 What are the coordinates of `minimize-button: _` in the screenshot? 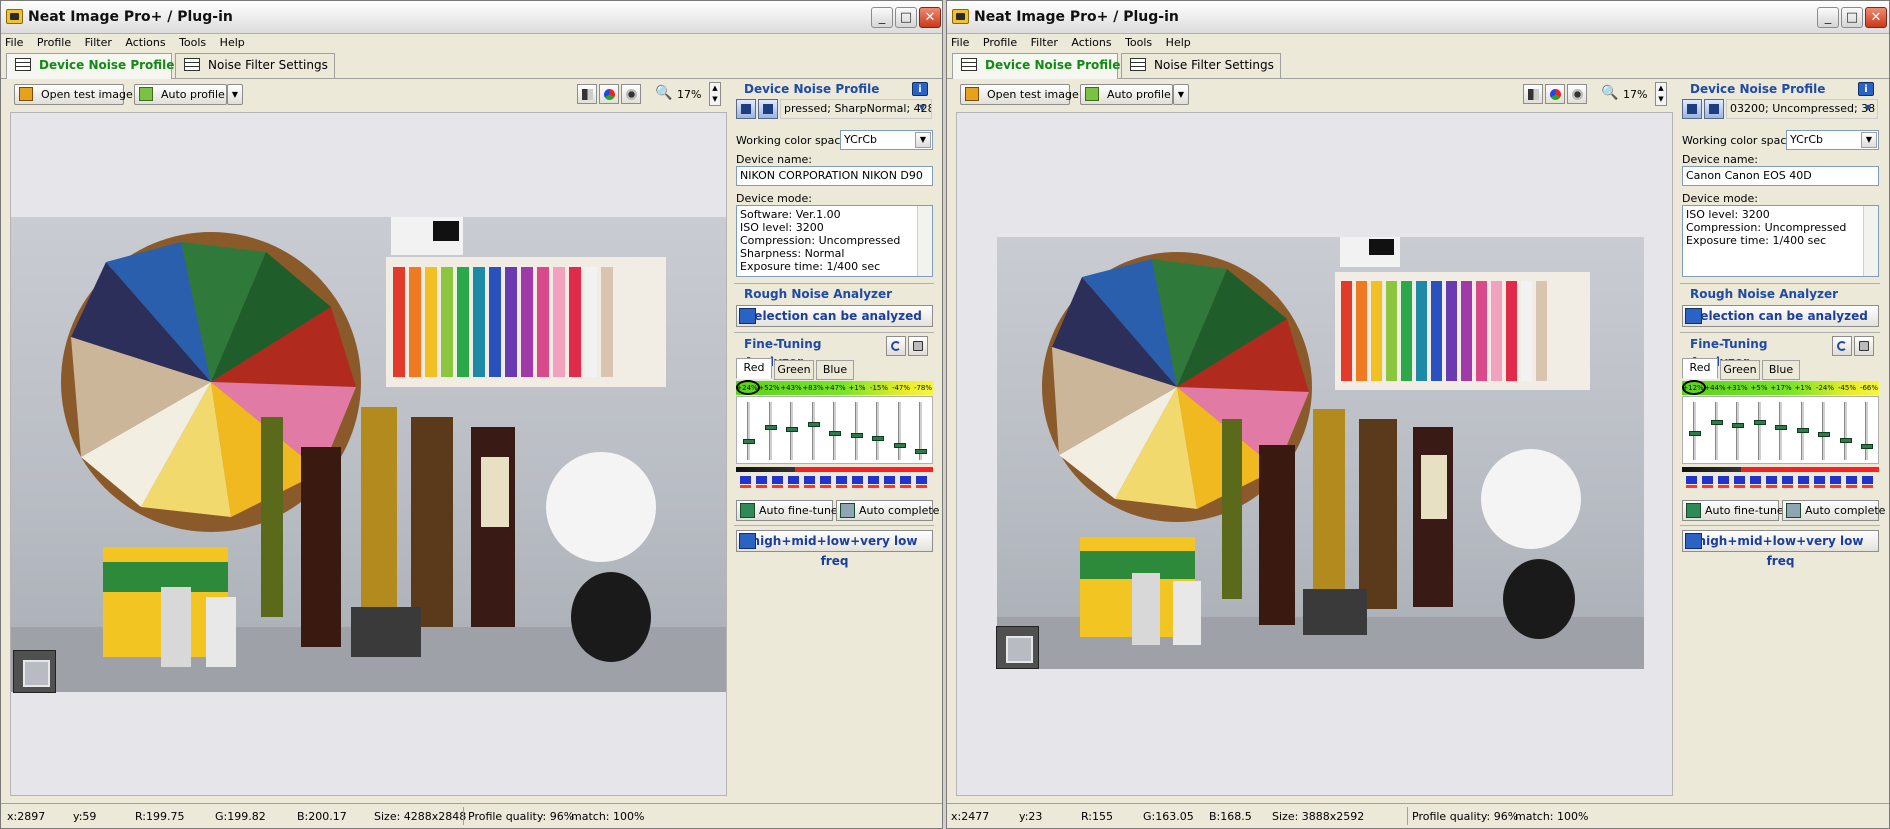 It's located at (1828, 17).